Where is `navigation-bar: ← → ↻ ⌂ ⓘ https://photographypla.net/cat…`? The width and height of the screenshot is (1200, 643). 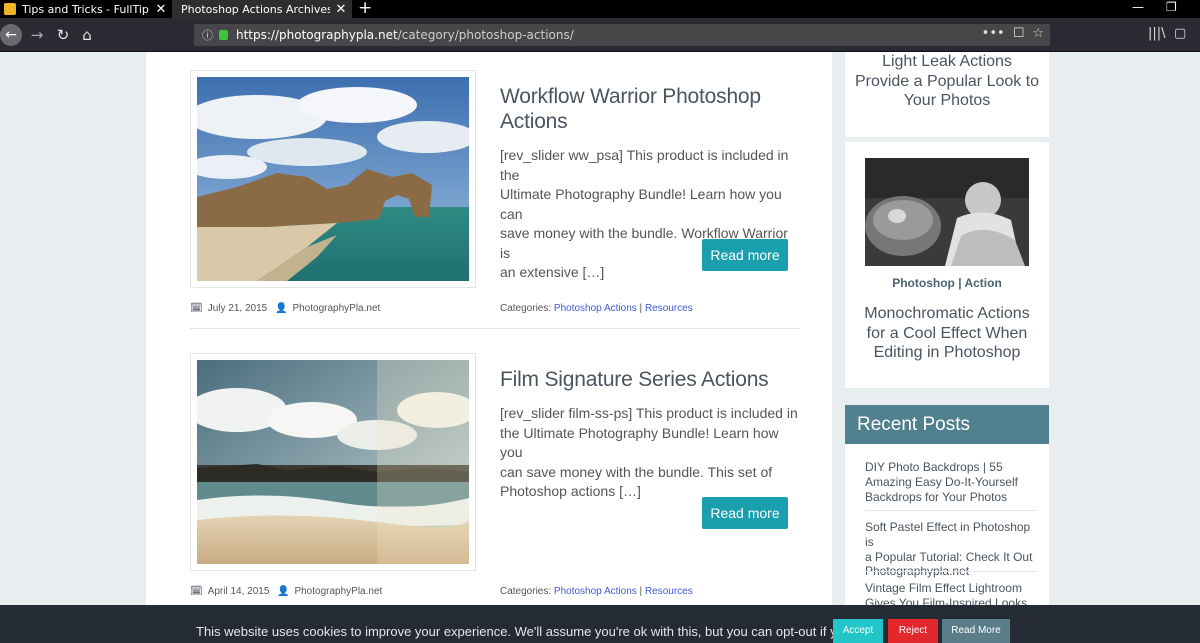
navigation-bar: ← → ↻ ⌂ ⓘ https://photographypla.net/cat… is located at coordinates (600, 35).